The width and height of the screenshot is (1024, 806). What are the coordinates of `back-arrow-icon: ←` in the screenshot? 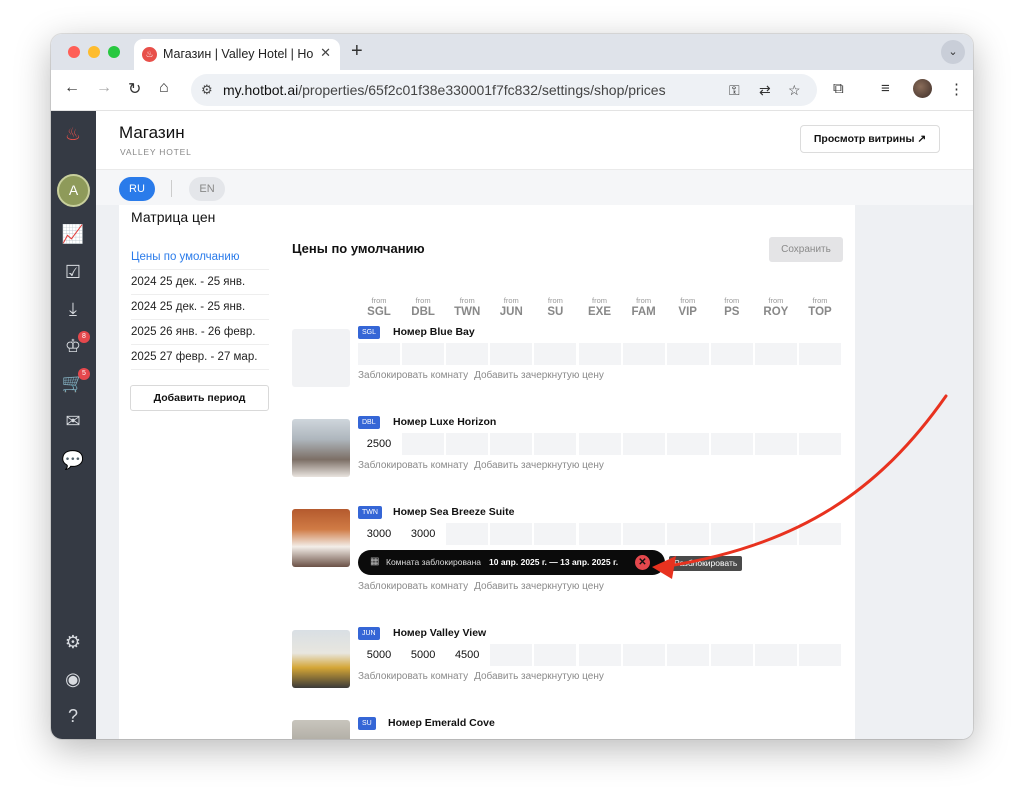 It's located at (72, 88).